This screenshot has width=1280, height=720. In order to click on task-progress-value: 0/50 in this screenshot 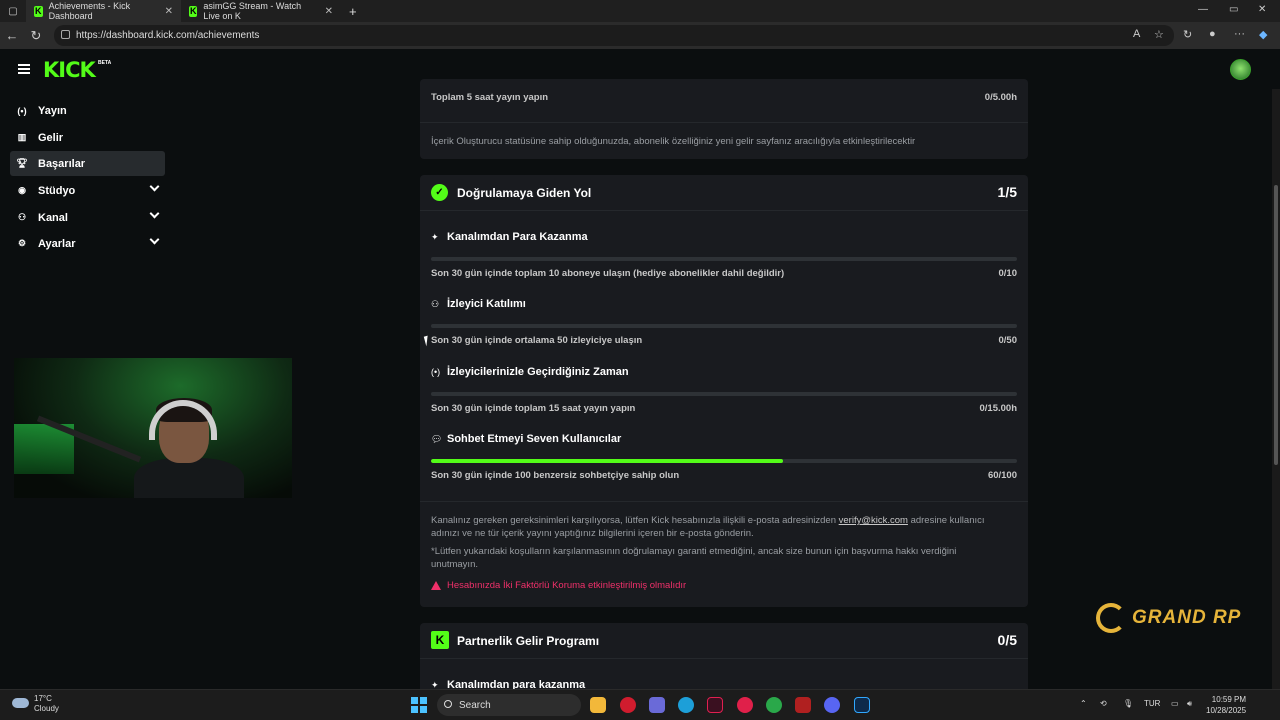, I will do `click(1008, 340)`.